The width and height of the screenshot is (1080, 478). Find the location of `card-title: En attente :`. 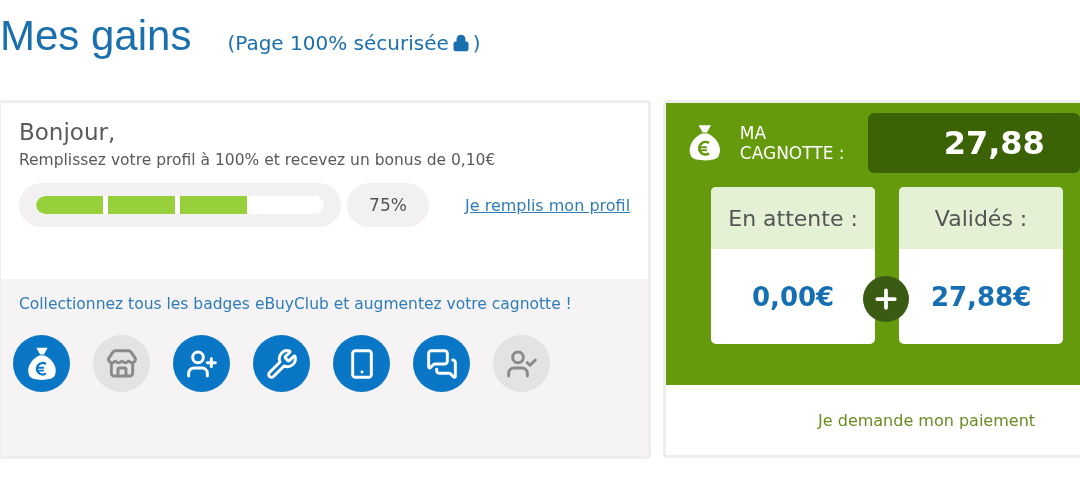

card-title: En attente : is located at coordinates (793, 218).